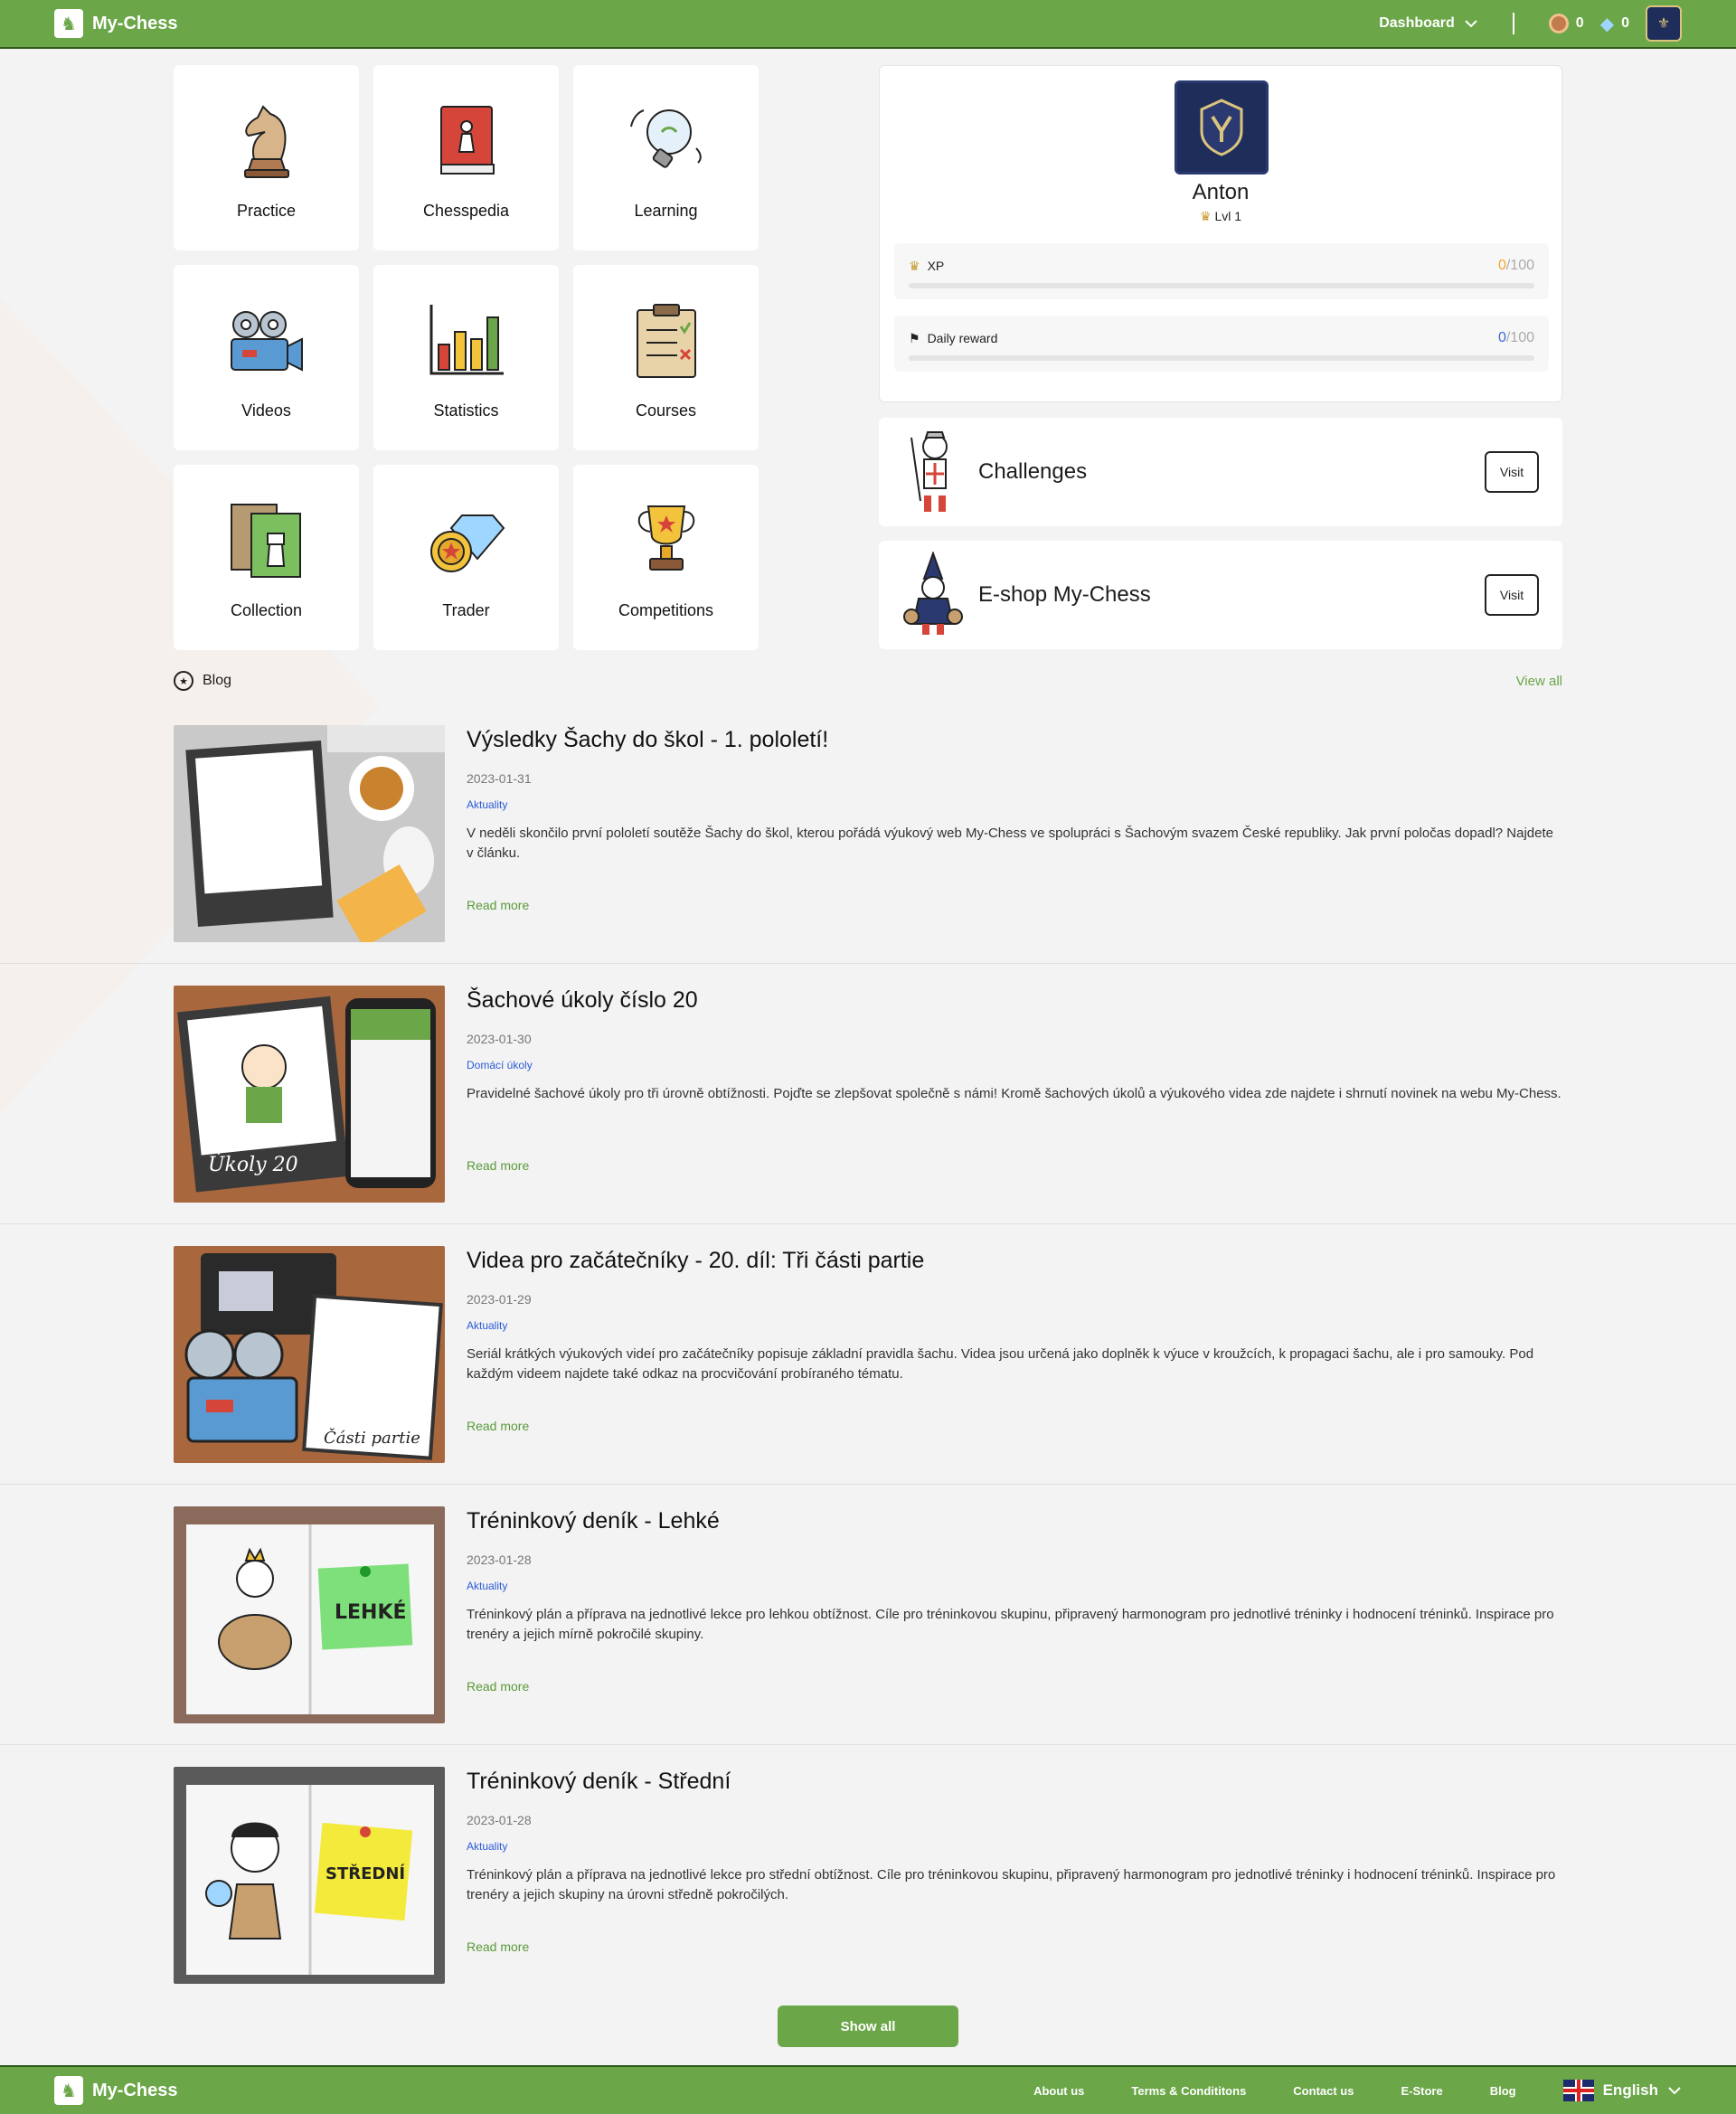 The height and width of the screenshot is (2114, 1736). I want to click on tile-videos: Videos, so click(267, 358).